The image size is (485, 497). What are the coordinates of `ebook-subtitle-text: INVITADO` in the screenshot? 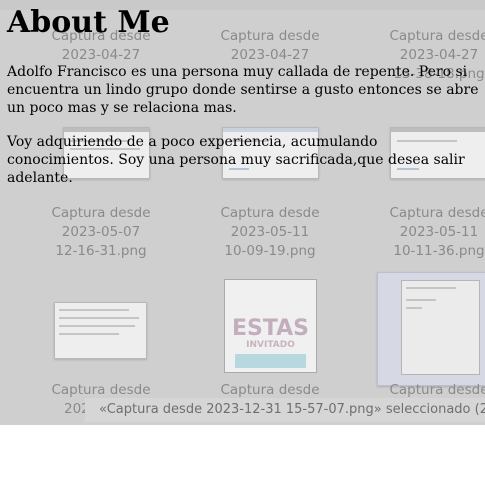 It's located at (270, 345).